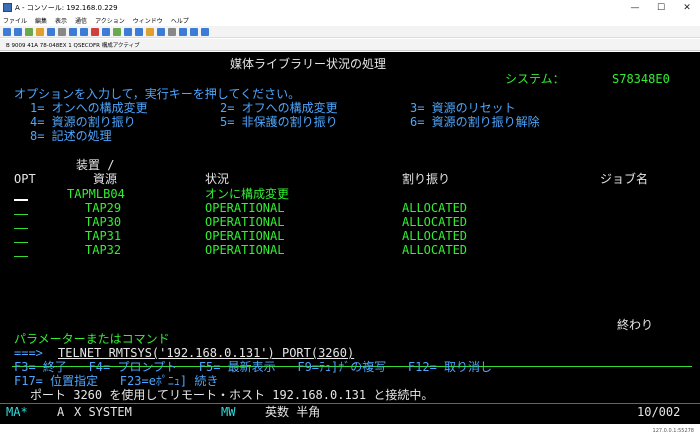 The image size is (700, 437). Describe the element at coordinates (92, 339) in the screenshot. I see `param-label: パラメーターまたはコマンド` at that location.